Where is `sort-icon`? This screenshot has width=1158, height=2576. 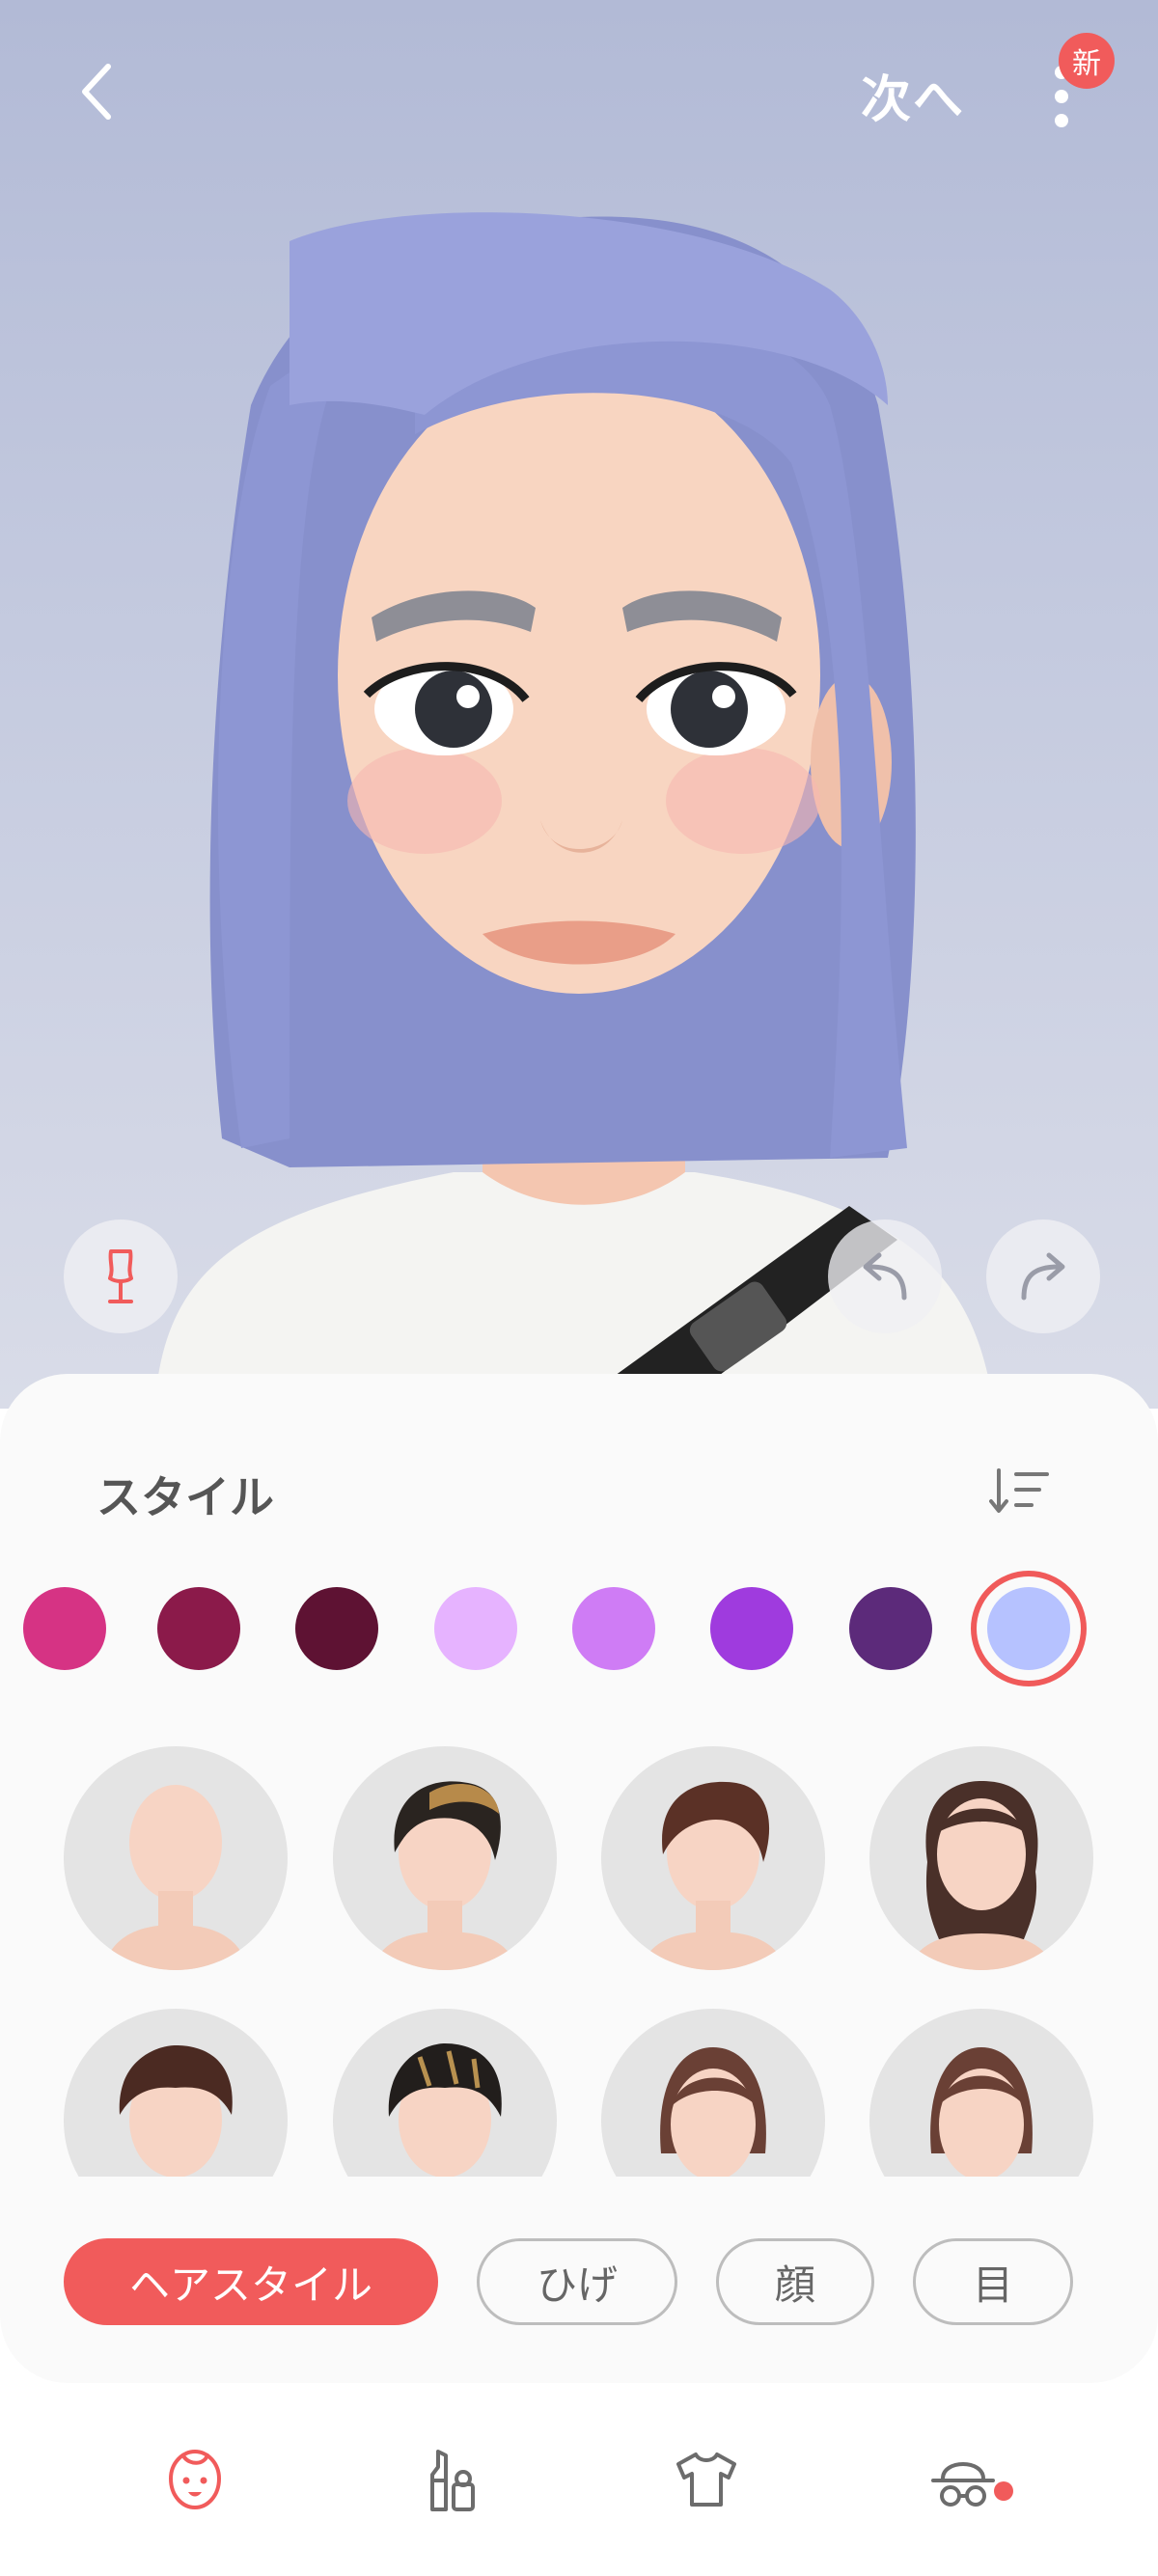 sort-icon is located at coordinates (1019, 1491).